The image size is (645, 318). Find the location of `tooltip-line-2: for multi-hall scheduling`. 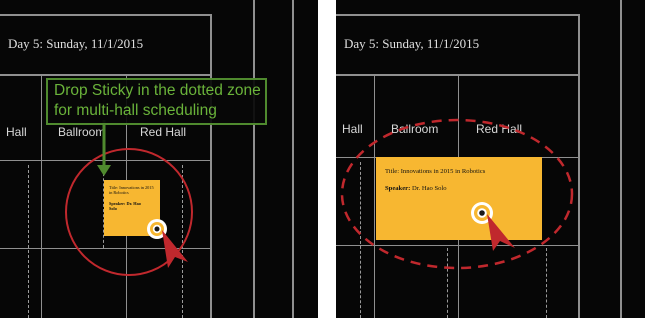

tooltip-line-2: for multi-hall scheduling is located at coordinates (135, 110).